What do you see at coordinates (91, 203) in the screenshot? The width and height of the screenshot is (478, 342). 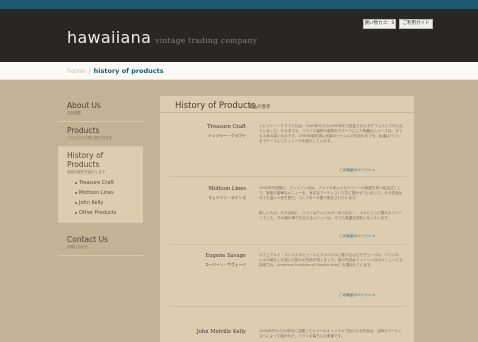 I see `subnav-label: John Kelly` at bounding box center [91, 203].